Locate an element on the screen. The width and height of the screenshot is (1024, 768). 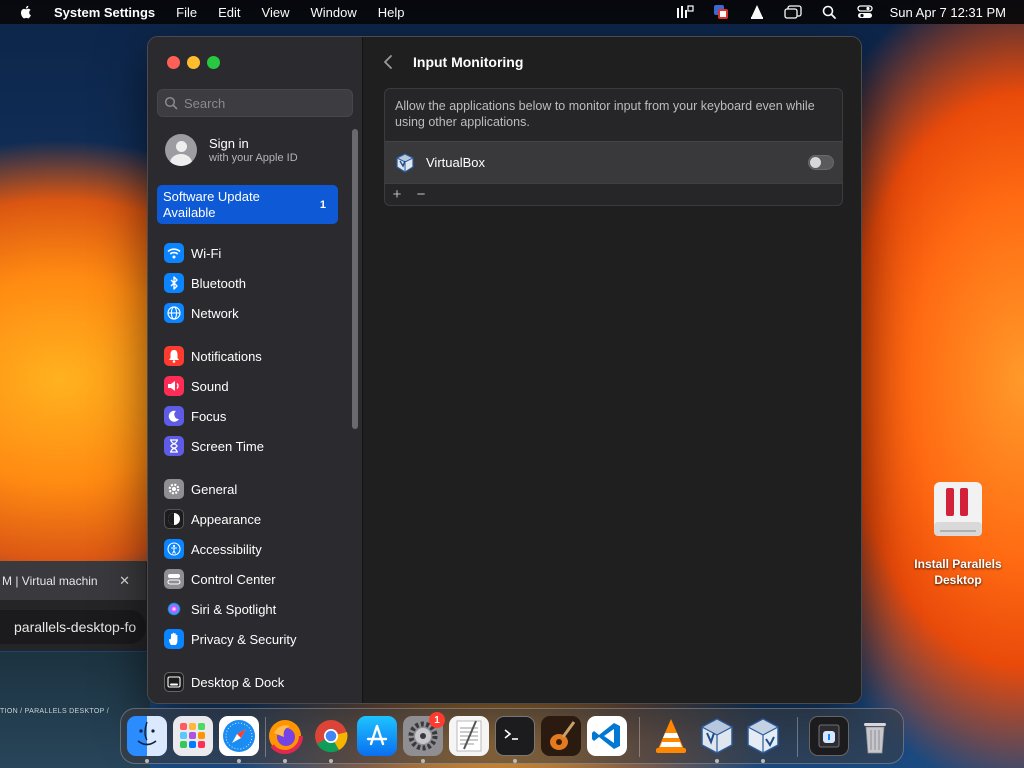
sidebar-item-notifications: Notifications is located at coordinates (213, 356).